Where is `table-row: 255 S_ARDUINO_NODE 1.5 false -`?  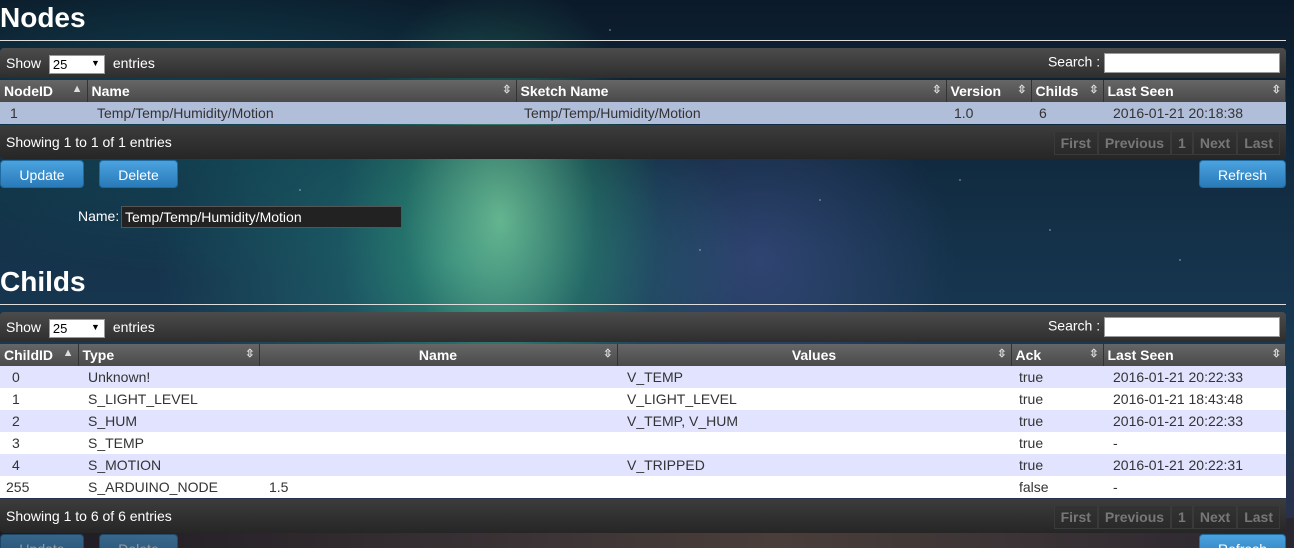
table-row: 255 S_ARDUINO_NODE 1.5 false - is located at coordinates (643, 487).